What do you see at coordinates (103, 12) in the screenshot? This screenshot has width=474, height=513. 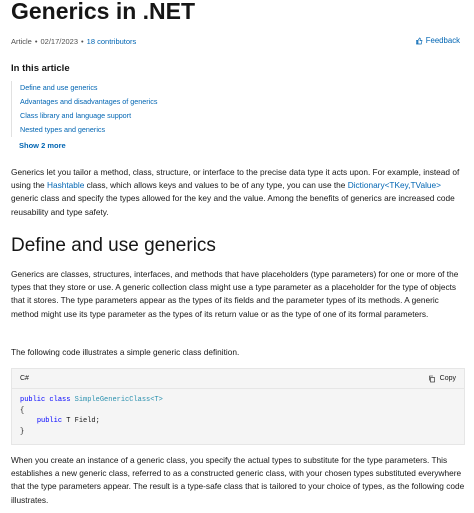 I see `page-title: Generics in .NET` at bounding box center [103, 12].